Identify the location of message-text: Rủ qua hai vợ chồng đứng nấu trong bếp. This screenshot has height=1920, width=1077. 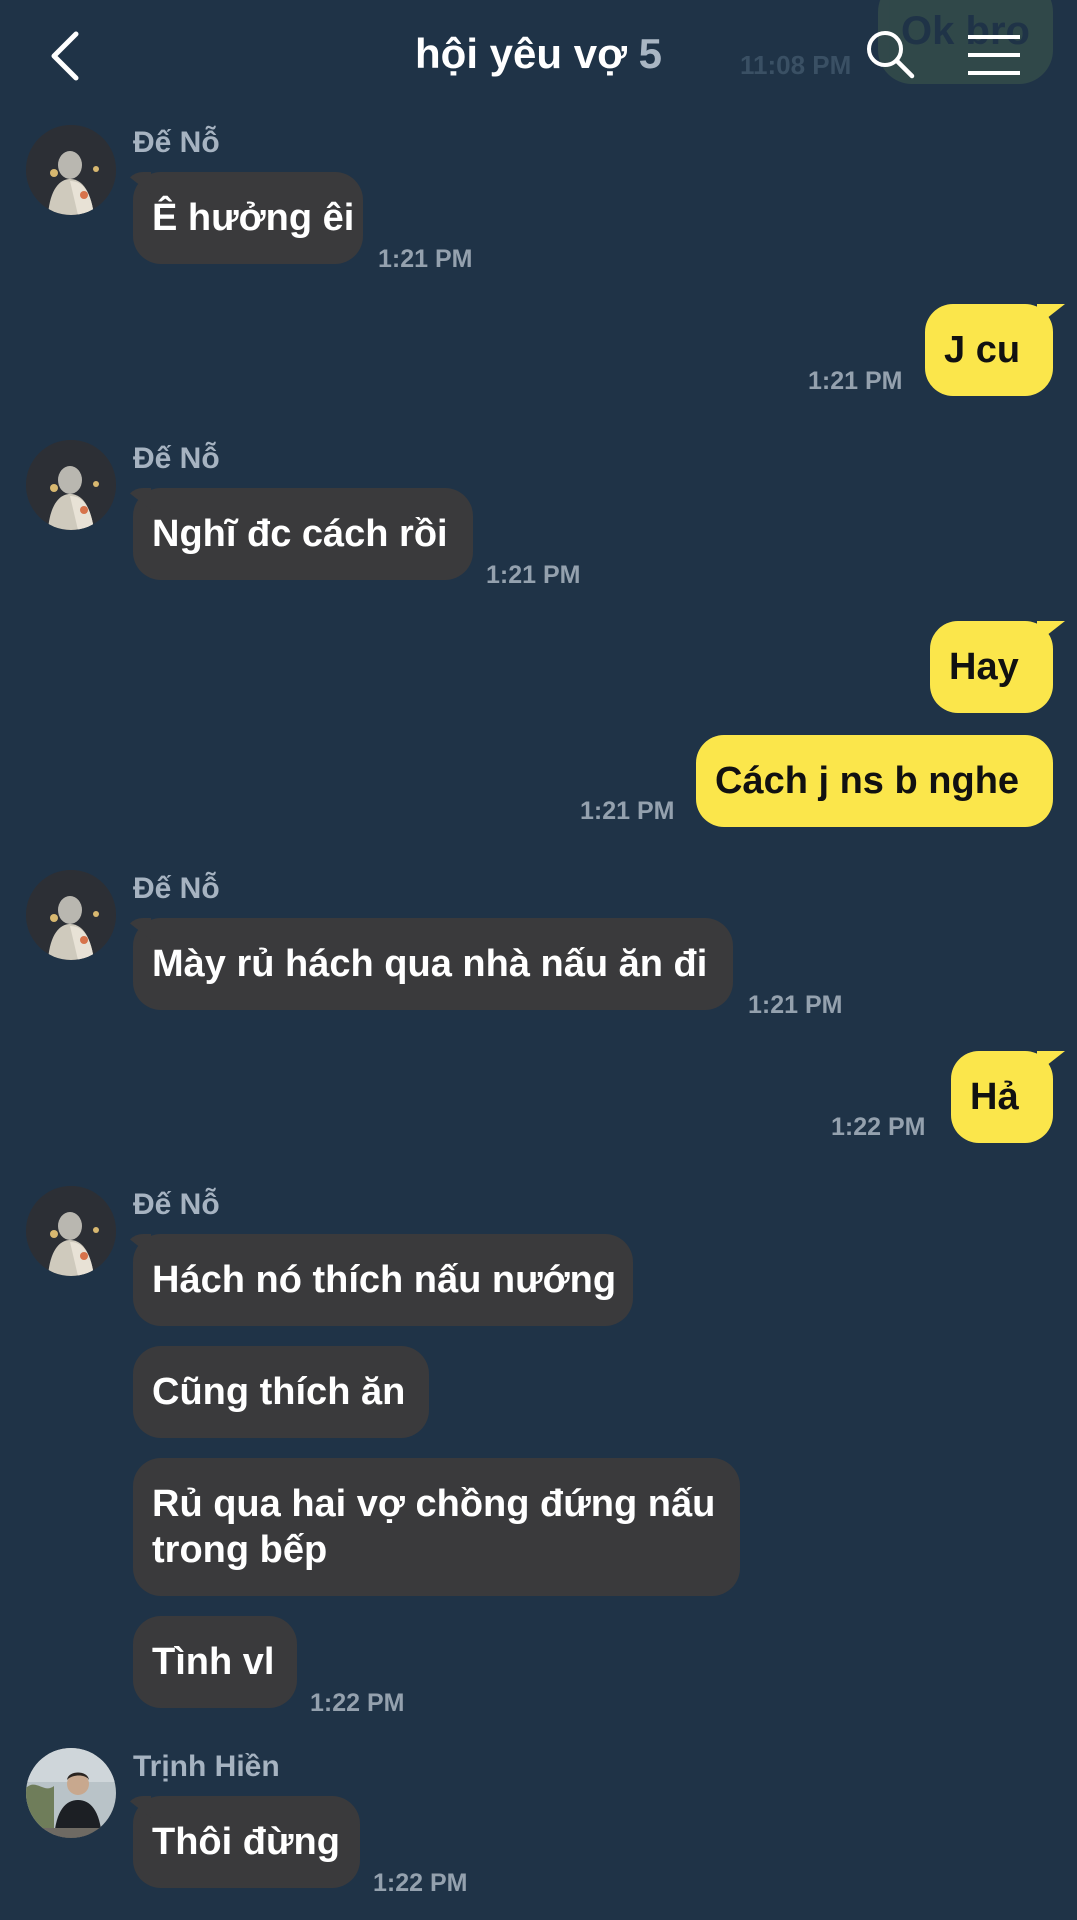
(434, 1527).